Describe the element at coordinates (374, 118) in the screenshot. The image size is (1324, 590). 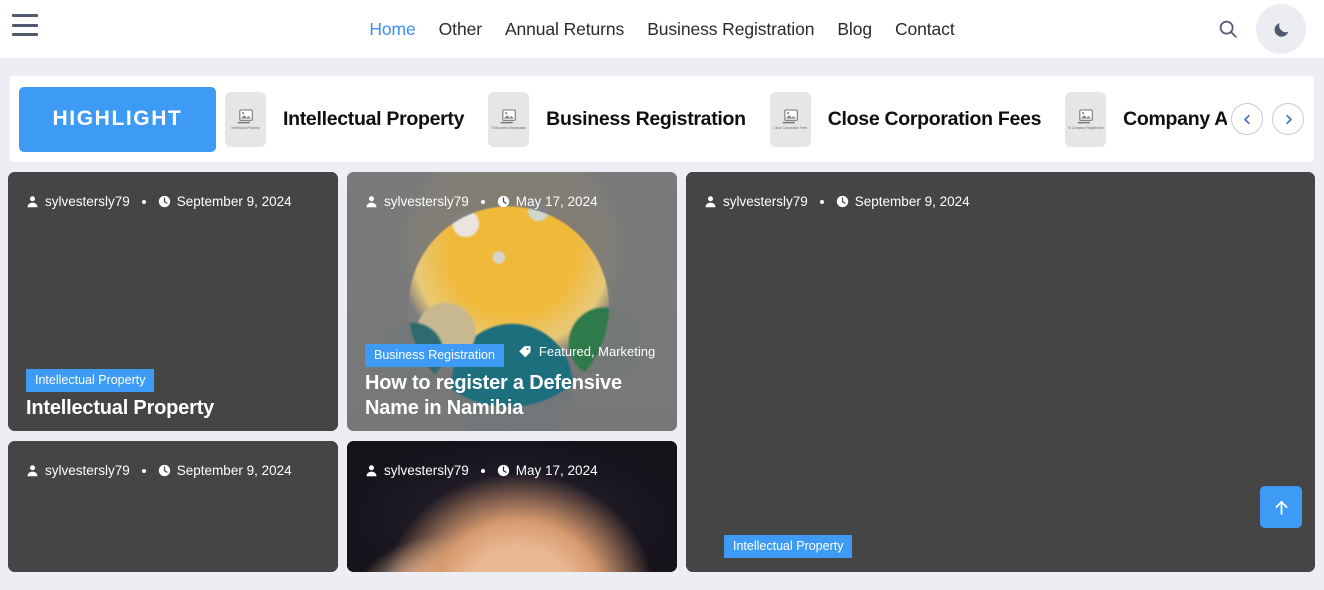
I see `highlight-item-title: Intellectual Property` at that location.